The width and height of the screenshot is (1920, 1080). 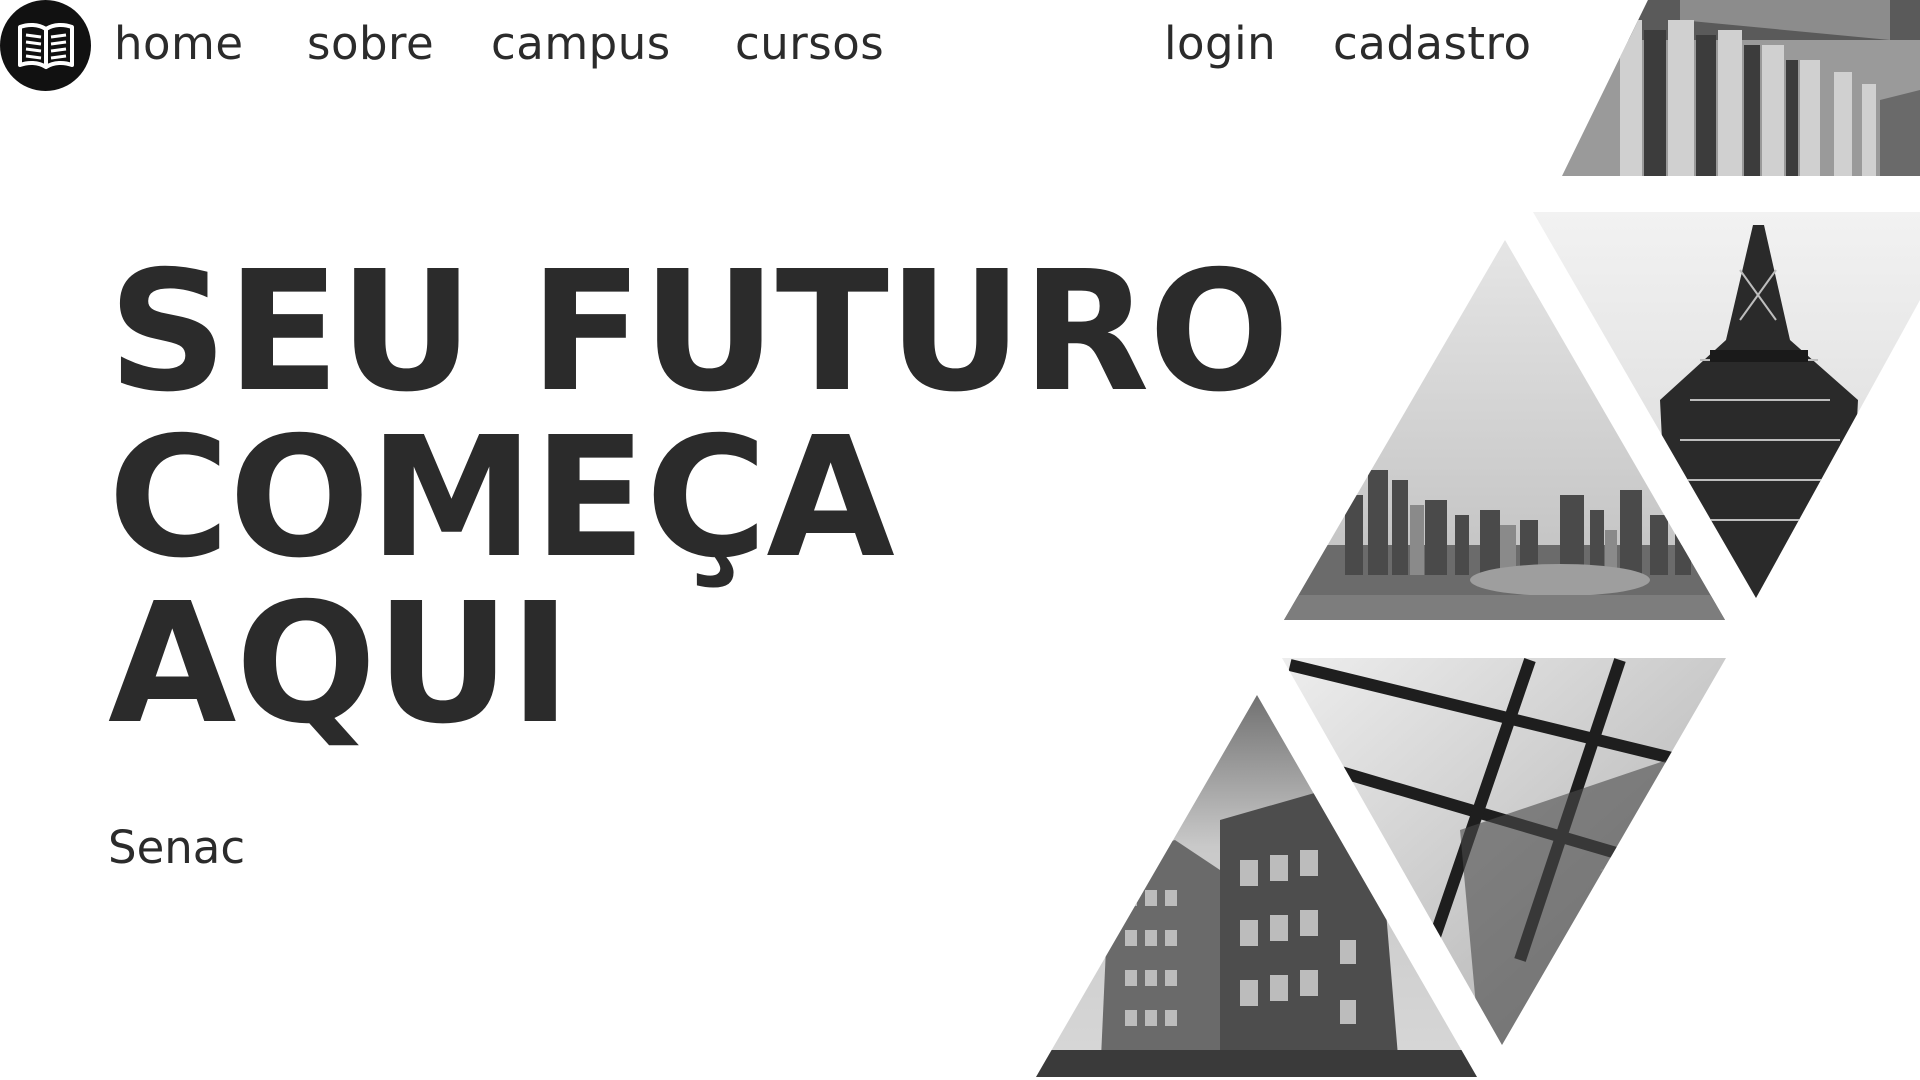 What do you see at coordinates (501, 498) in the screenshot?
I see `hero-title-line-2: COMEÇA` at bounding box center [501, 498].